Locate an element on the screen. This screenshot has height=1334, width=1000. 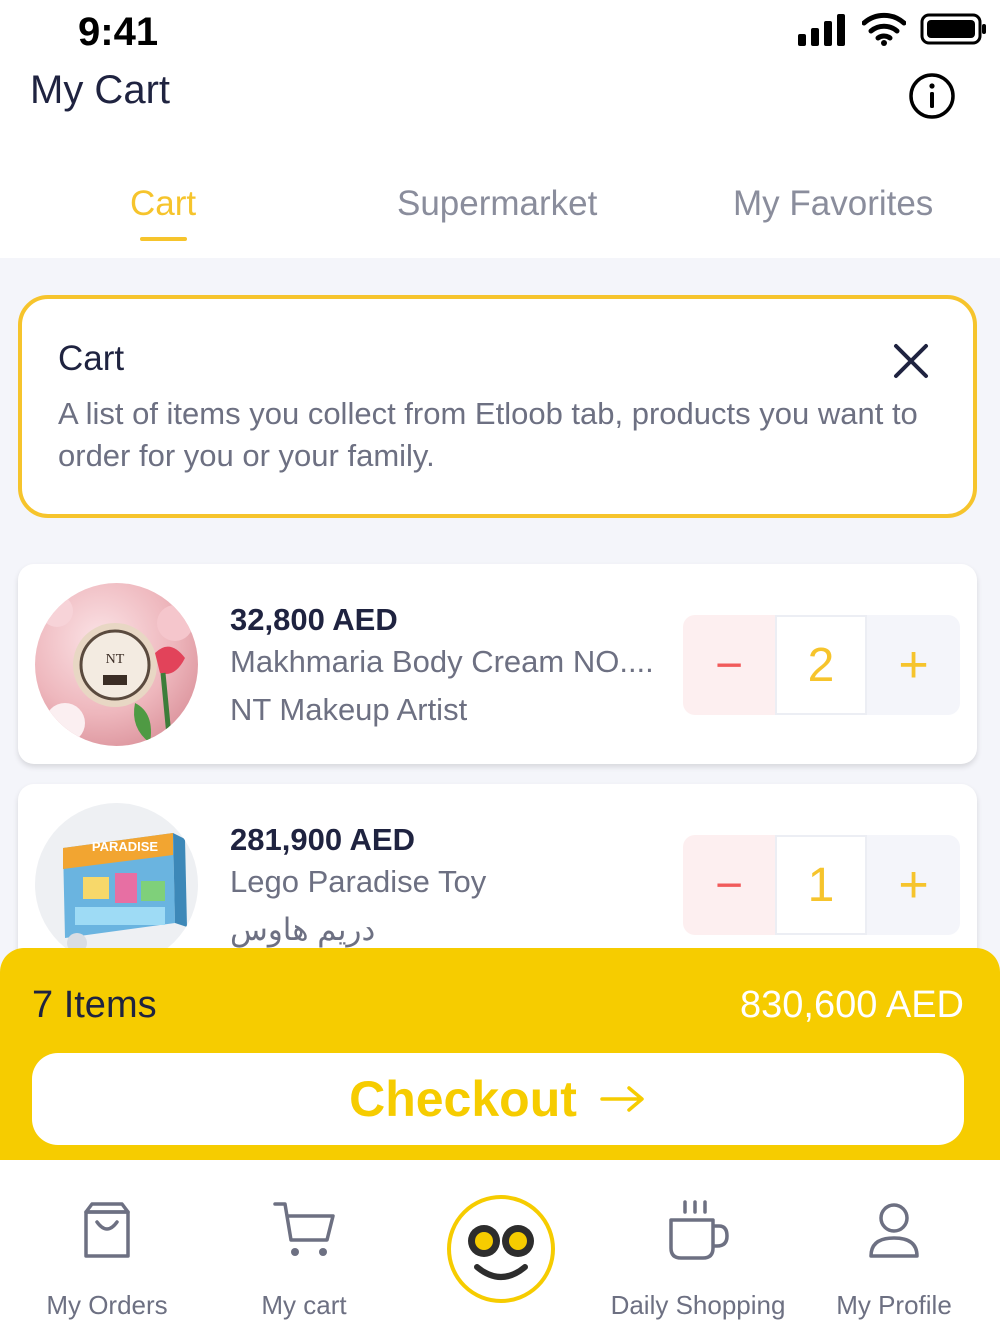
product-image: PARADISE is located at coordinates (116, 884).